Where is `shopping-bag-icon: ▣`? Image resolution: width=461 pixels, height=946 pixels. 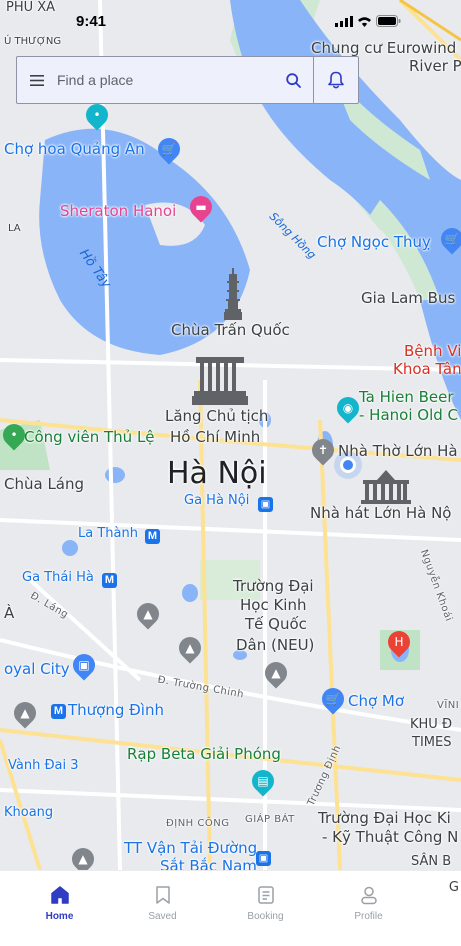 shopping-bag-icon: ▣ is located at coordinates (84, 665).